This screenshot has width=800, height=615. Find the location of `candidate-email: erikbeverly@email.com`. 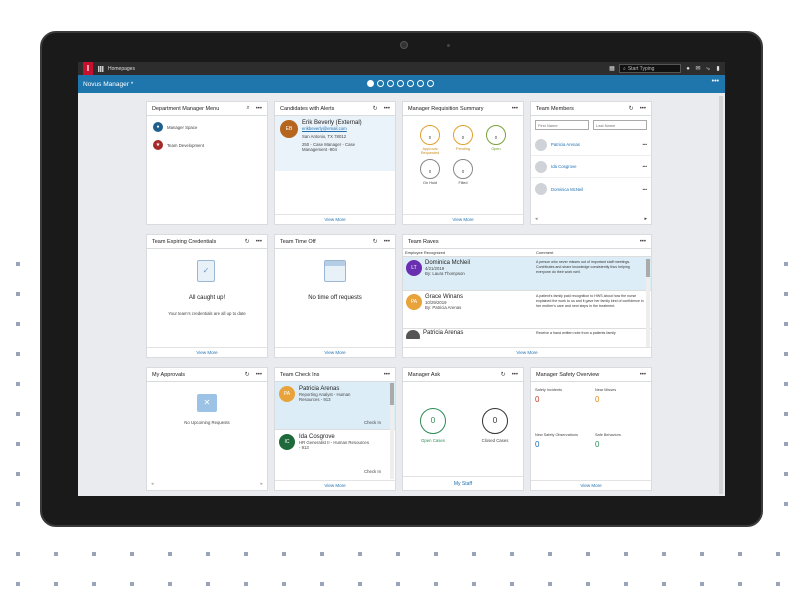

candidate-email: erikbeverly@email.com is located at coordinates (332, 128).